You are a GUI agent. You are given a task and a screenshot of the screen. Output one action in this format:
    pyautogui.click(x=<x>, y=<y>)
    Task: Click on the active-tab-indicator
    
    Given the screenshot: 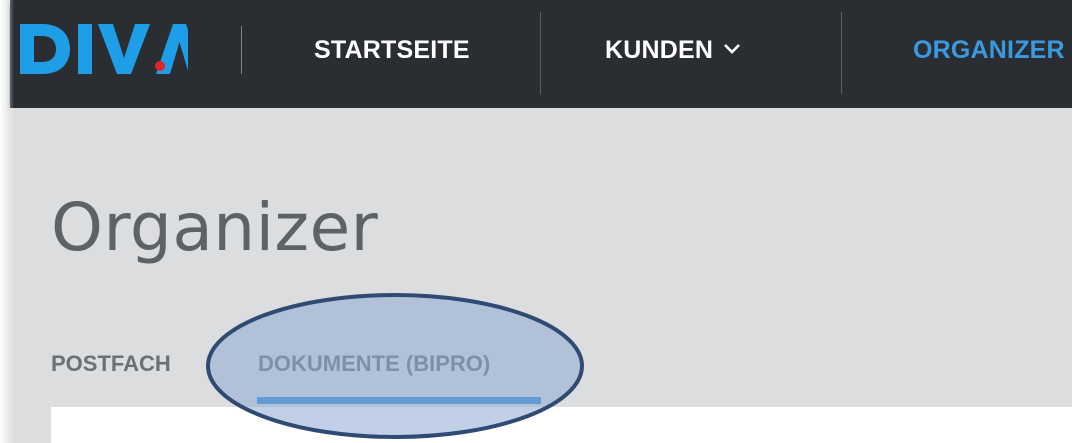 What is the action you would take?
    pyautogui.click(x=399, y=400)
    